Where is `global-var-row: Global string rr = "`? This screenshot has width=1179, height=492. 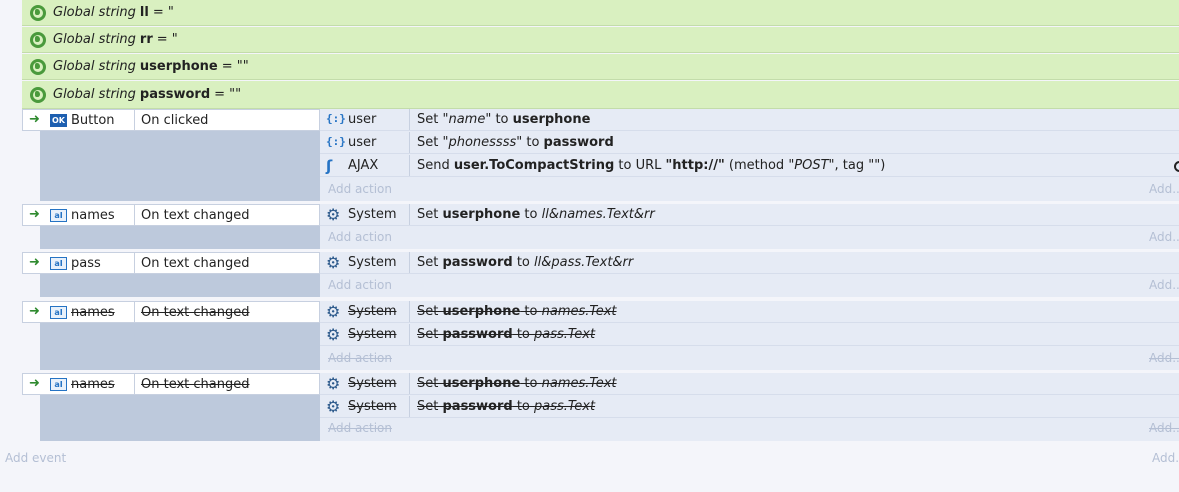
global-var-row: Global string rr = " is located at coordinates (600, 40).